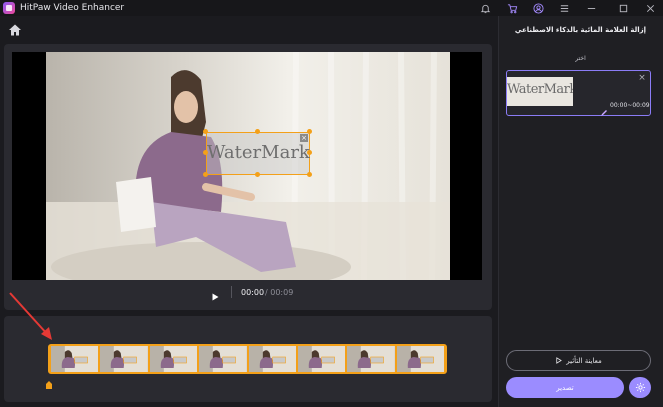 This screenshot has width=663, height=407. What do you see at coordinates (49, 381) in the screenshot?
I see `playhead-marker-icon` at bounding box center [49, 381].